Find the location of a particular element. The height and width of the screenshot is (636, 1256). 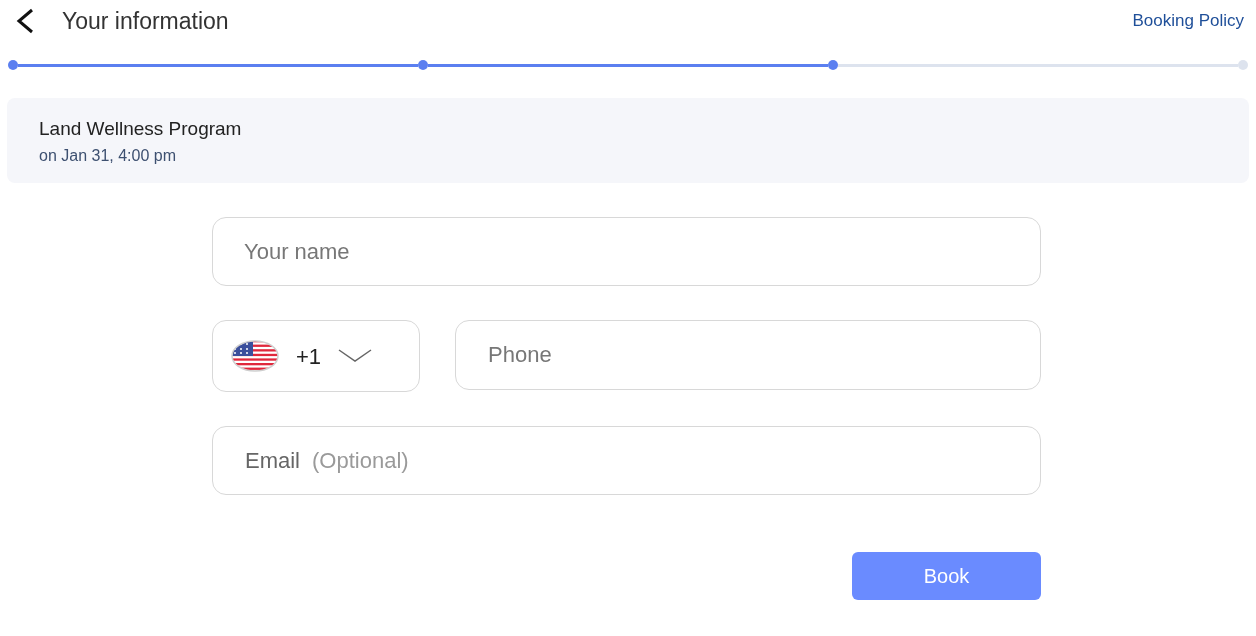

chevron-down-icon is located at coordinates (355, 356).